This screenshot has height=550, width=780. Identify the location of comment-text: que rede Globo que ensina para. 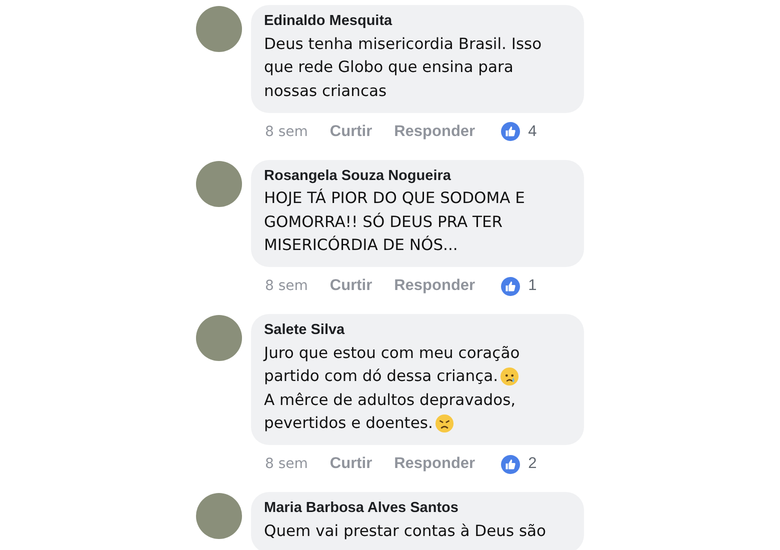
(389, 67).